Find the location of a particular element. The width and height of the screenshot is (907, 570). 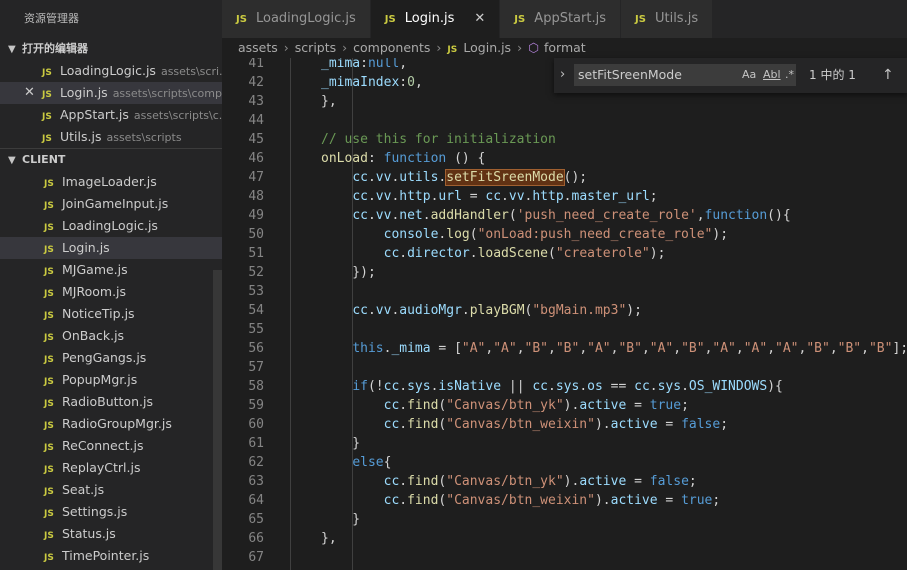

code-token: http is located at coordinates (548, 196).